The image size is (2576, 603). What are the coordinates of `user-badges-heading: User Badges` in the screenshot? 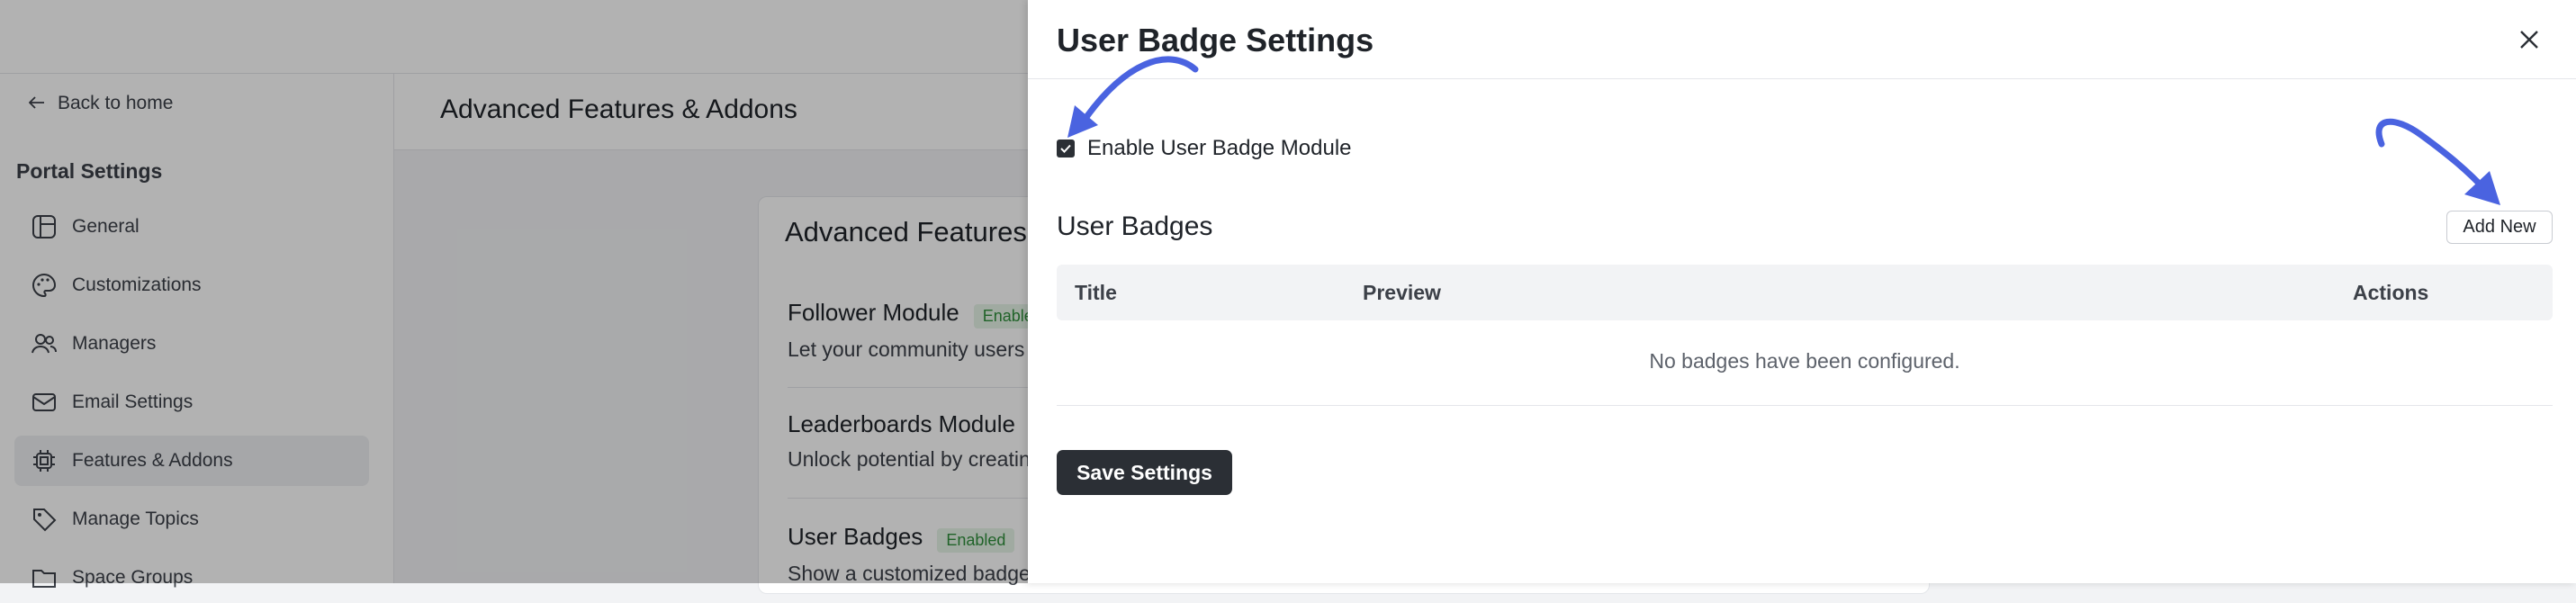 It's located at (1135, 227).